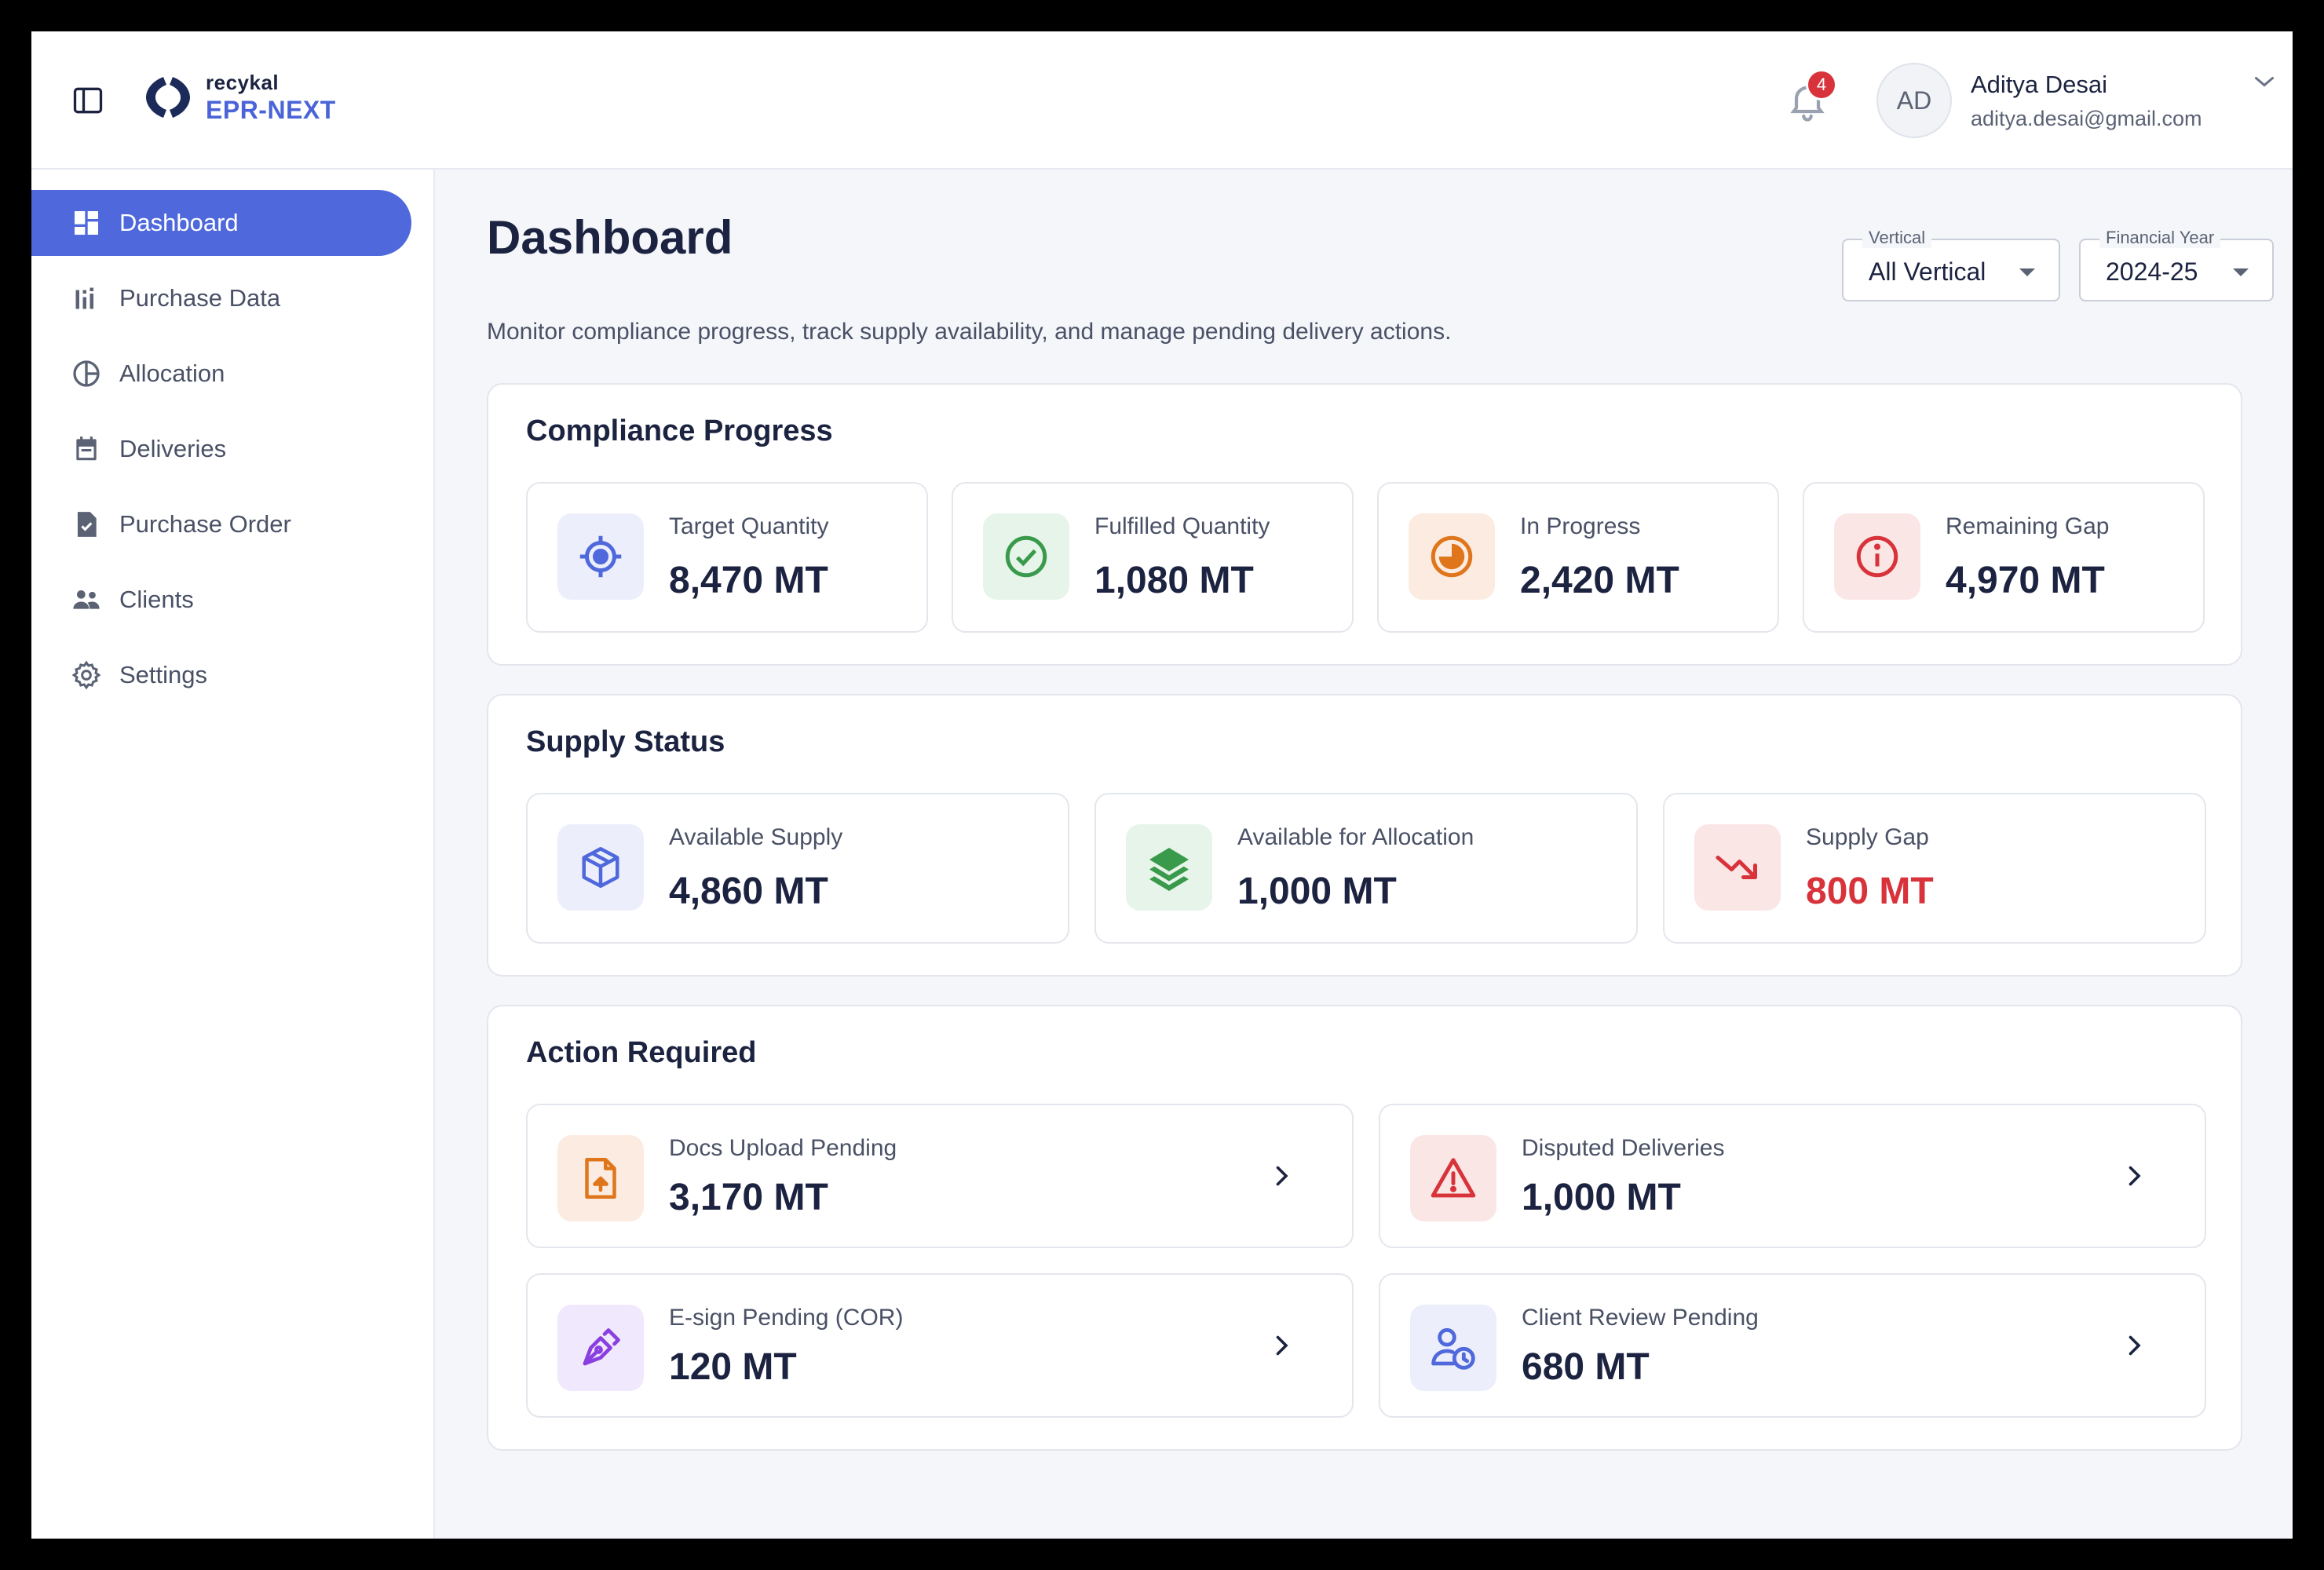  I want to click on stat-card-fulfilled: Fulfilled Quantity 1,080 MT, so click(1153, 557).